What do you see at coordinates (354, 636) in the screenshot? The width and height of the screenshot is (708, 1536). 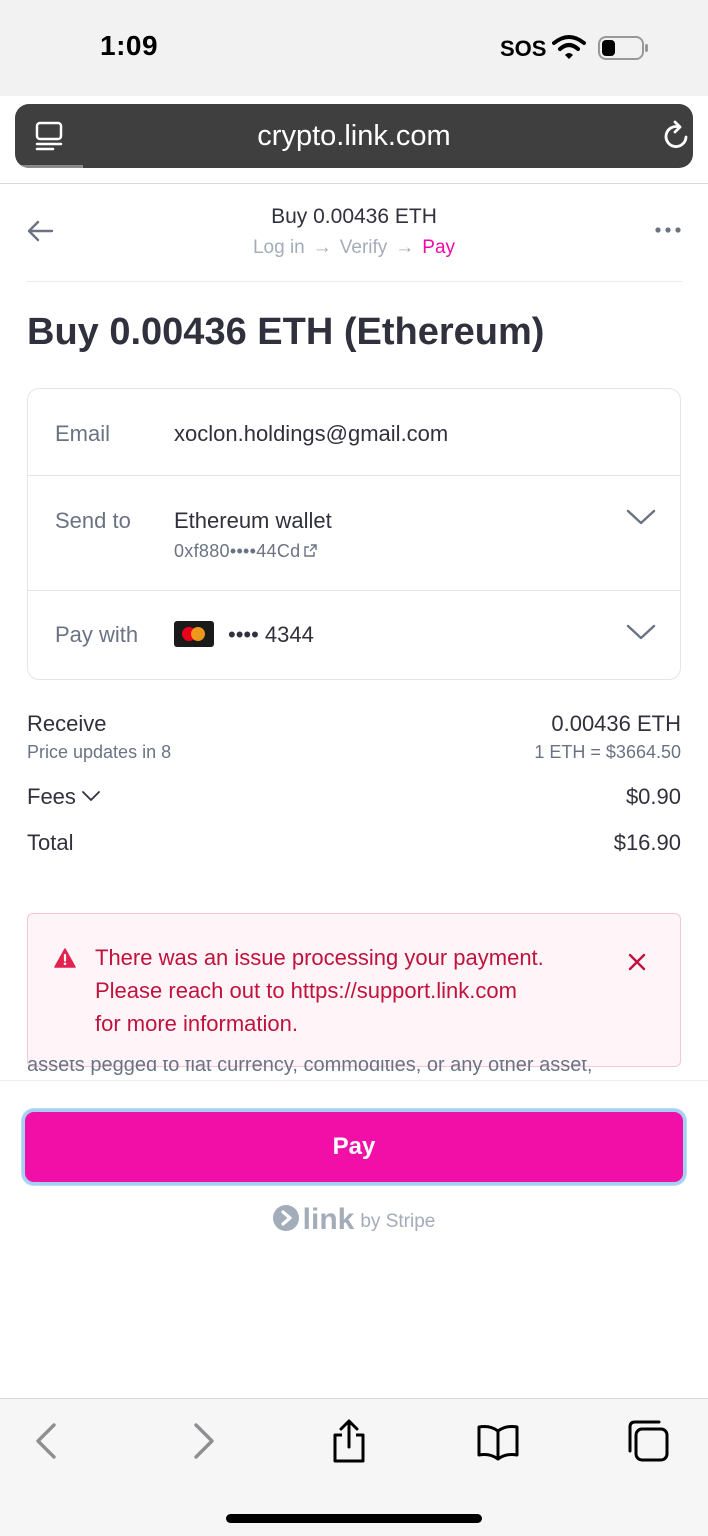 I see `pay-with-row: Pay with •••• 4344` at bounding box center [354, 636].